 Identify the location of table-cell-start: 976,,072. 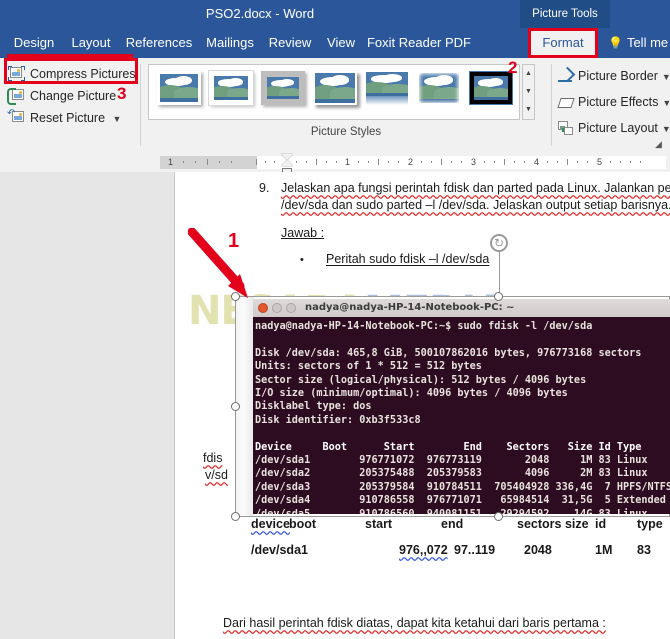
(423, 550).